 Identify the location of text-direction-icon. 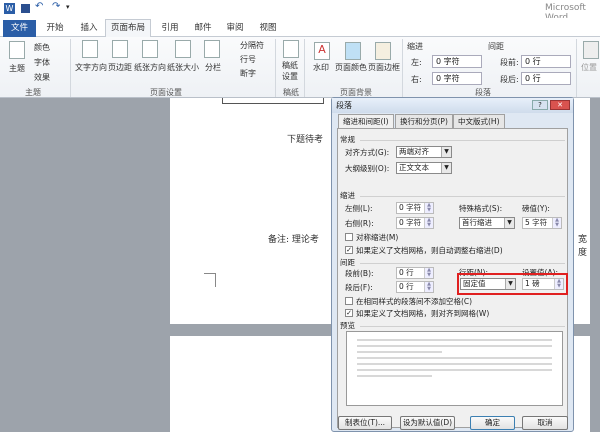
(90, 49).